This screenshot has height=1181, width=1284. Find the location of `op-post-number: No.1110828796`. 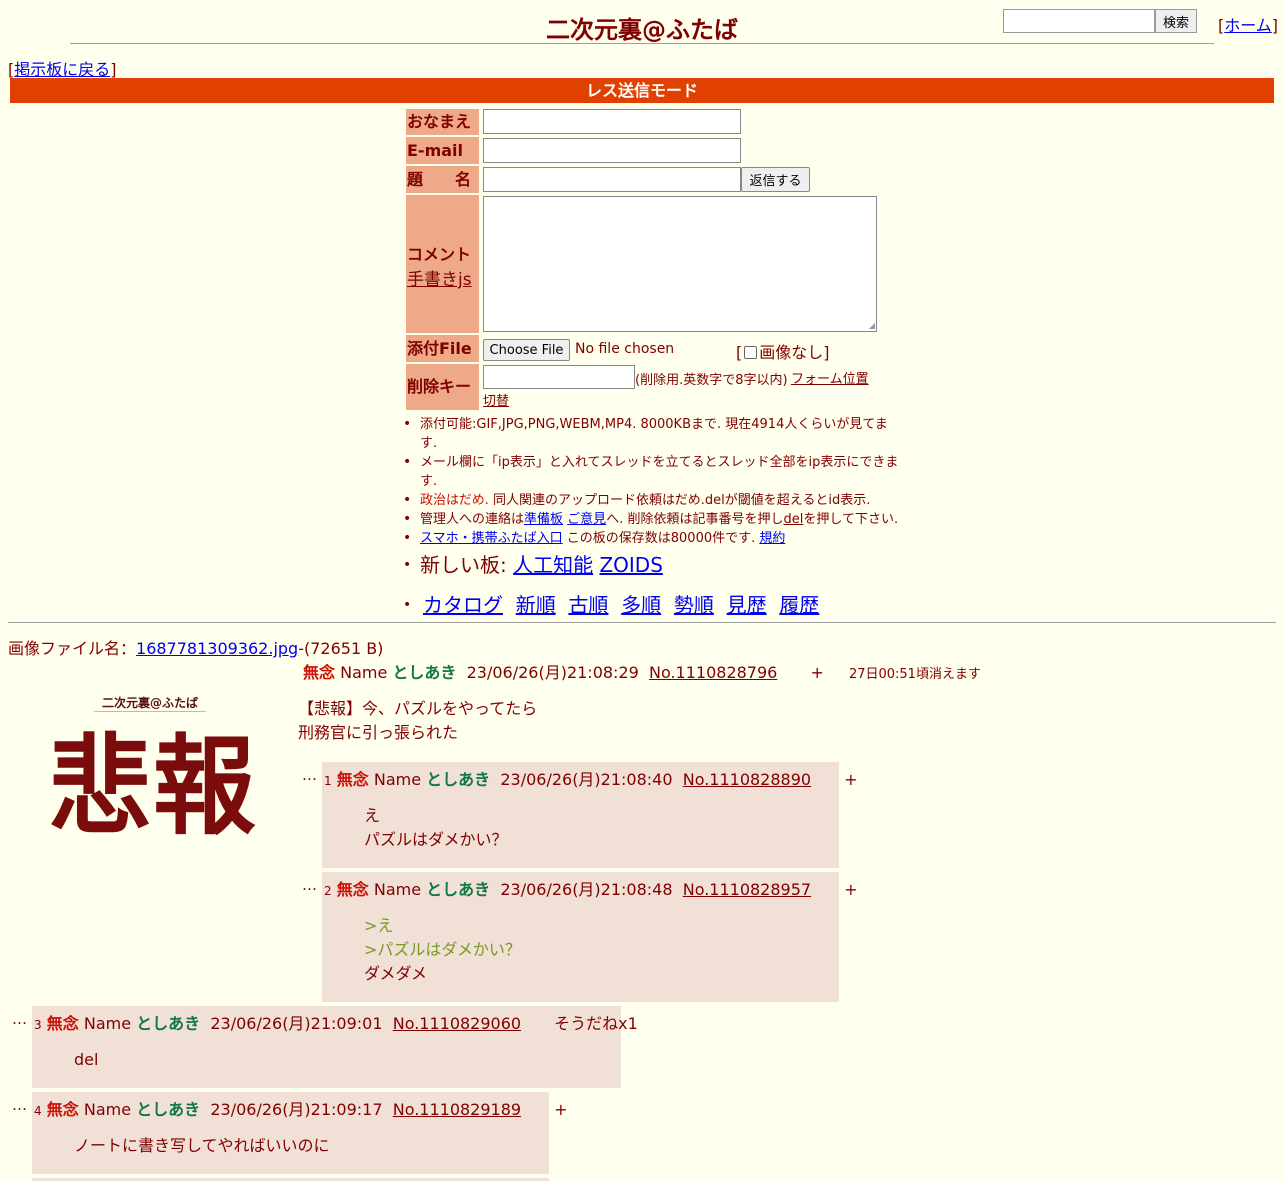

op-post-number: No.1110828796 is located at coordinates (713, 672).